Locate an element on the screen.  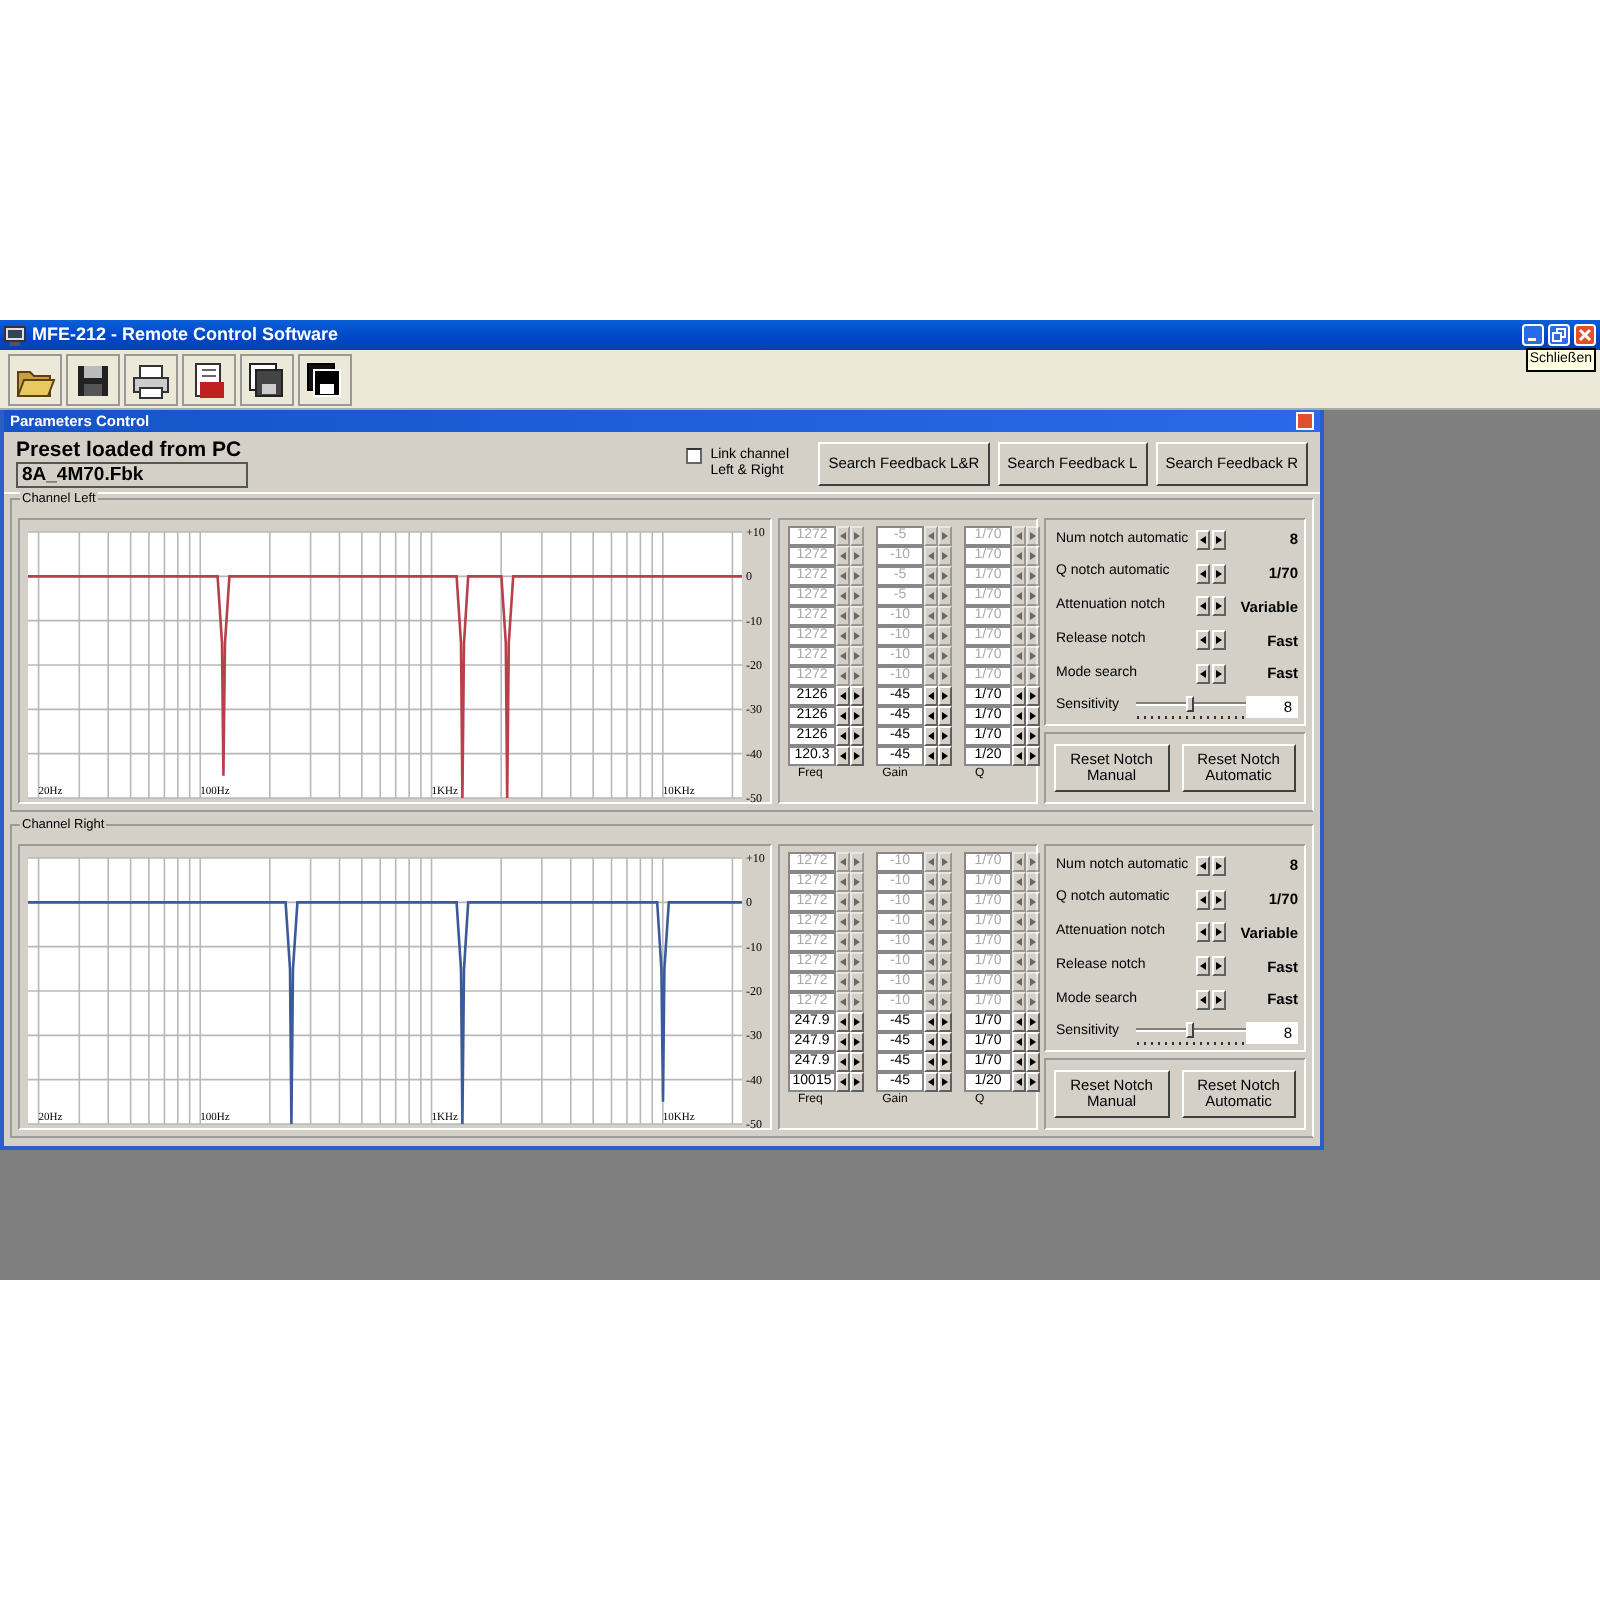
app-icon is located at coordinates (15, 335).